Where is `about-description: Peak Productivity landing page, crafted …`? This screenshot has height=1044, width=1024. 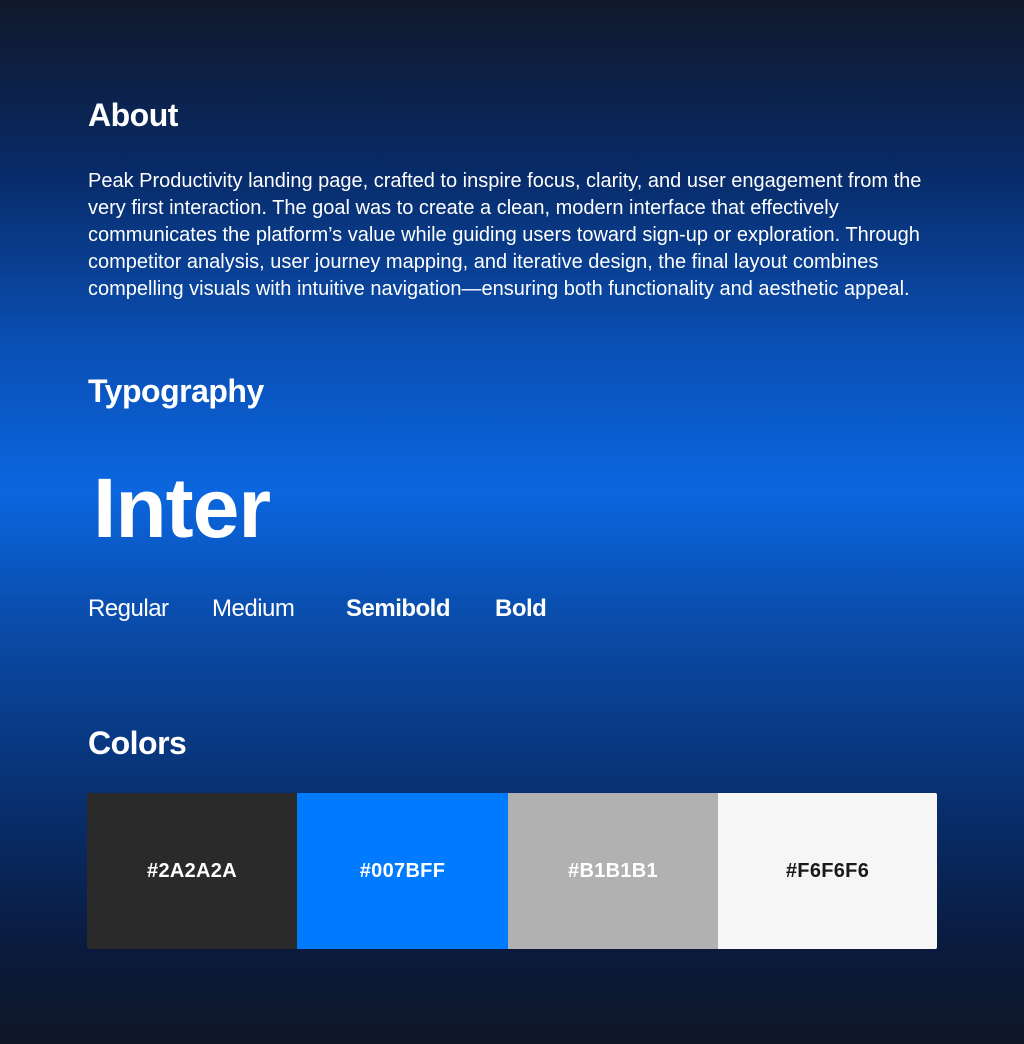
about-description: Peak Productivity landing page, crafted … is located at coordinates (505, 235).